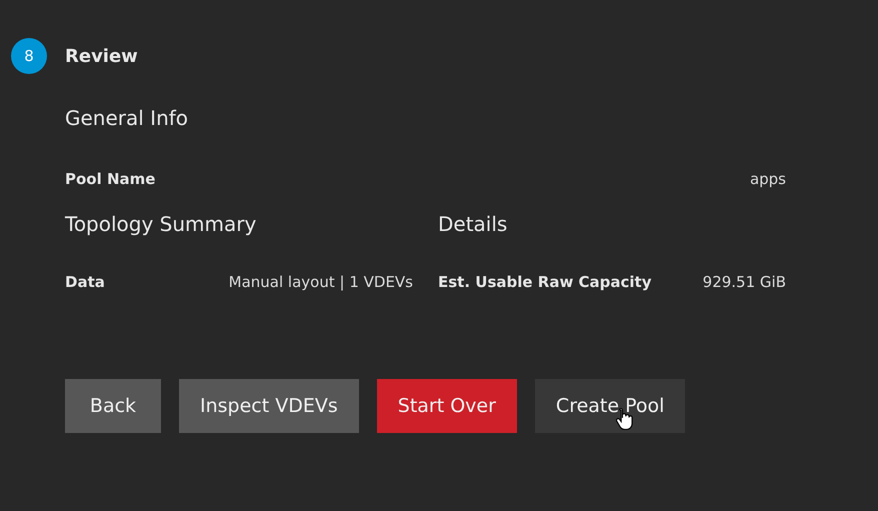  What do you see at coordinates (113, 406) in the screenshot?
I see `action-button: Back` at bounding box center [113, 406].